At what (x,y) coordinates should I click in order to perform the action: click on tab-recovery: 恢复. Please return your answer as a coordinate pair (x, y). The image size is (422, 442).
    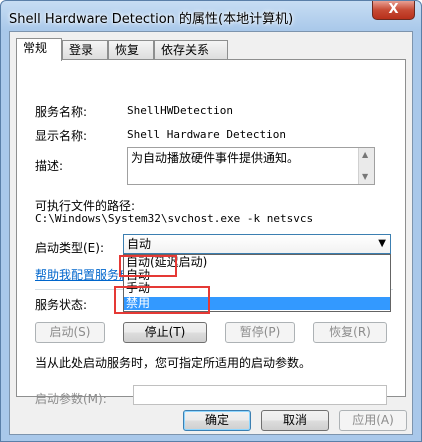
    Looking at the image, I should click on (131, 50).